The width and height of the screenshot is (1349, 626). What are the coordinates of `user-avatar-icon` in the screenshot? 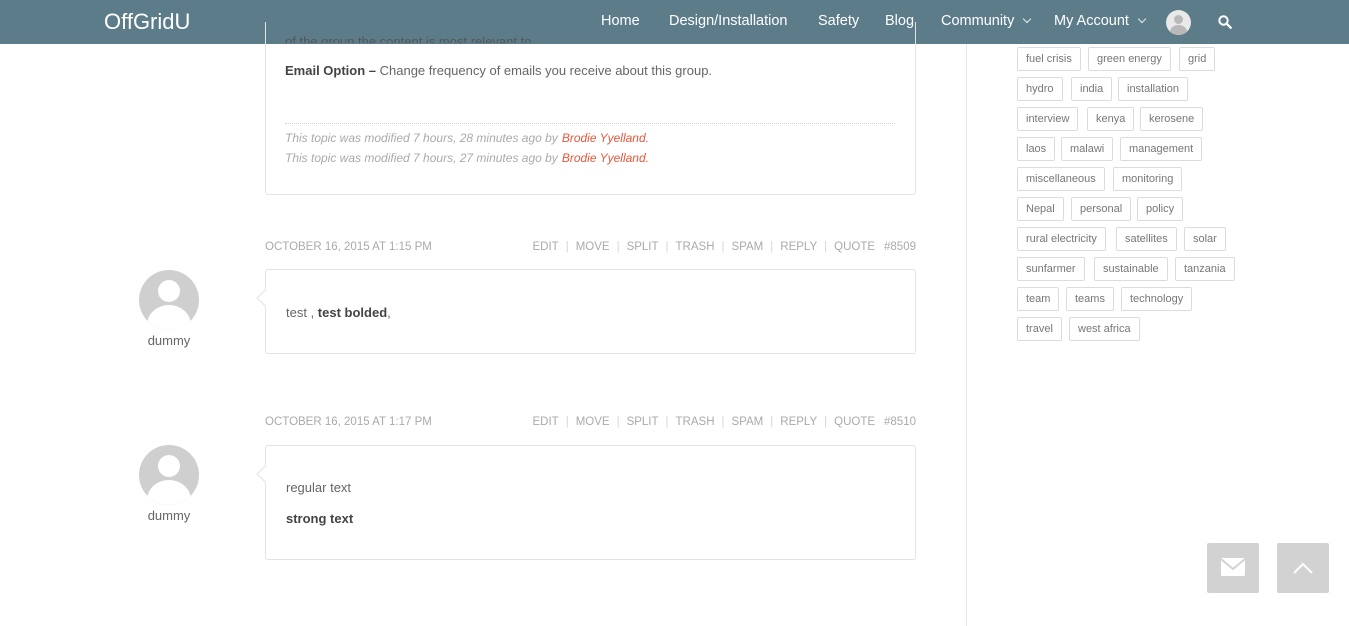 It's located at (1178, 22).